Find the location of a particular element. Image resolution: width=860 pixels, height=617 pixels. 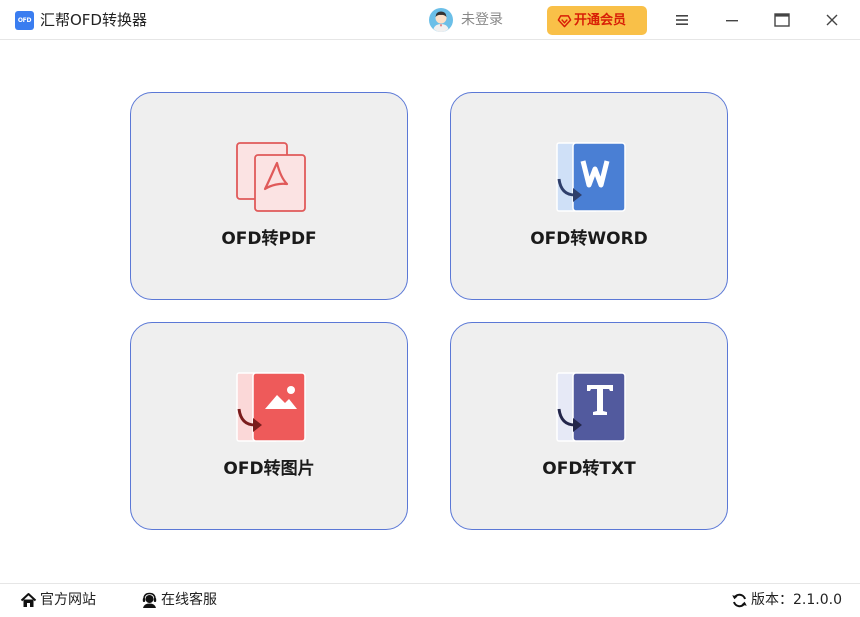

tool-card-ofd-to-image: OFD转图片 is located at coordinates (269, 426).